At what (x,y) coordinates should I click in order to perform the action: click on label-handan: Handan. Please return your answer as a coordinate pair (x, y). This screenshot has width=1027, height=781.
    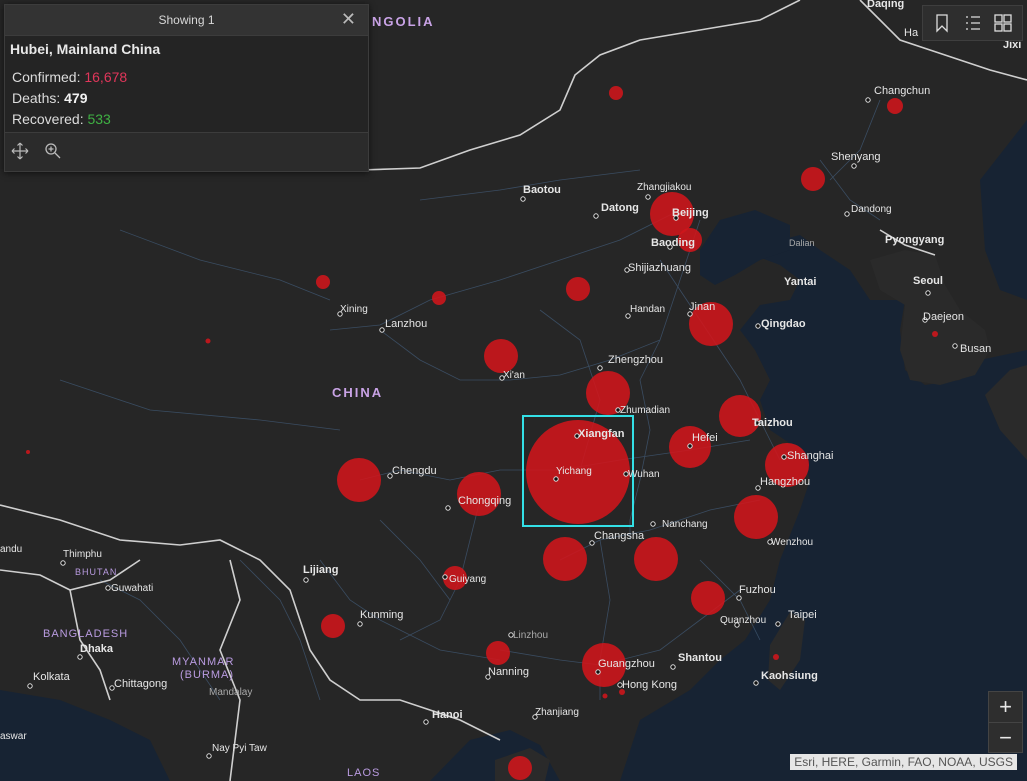
    Looking at the image, I should click on (647, 309).